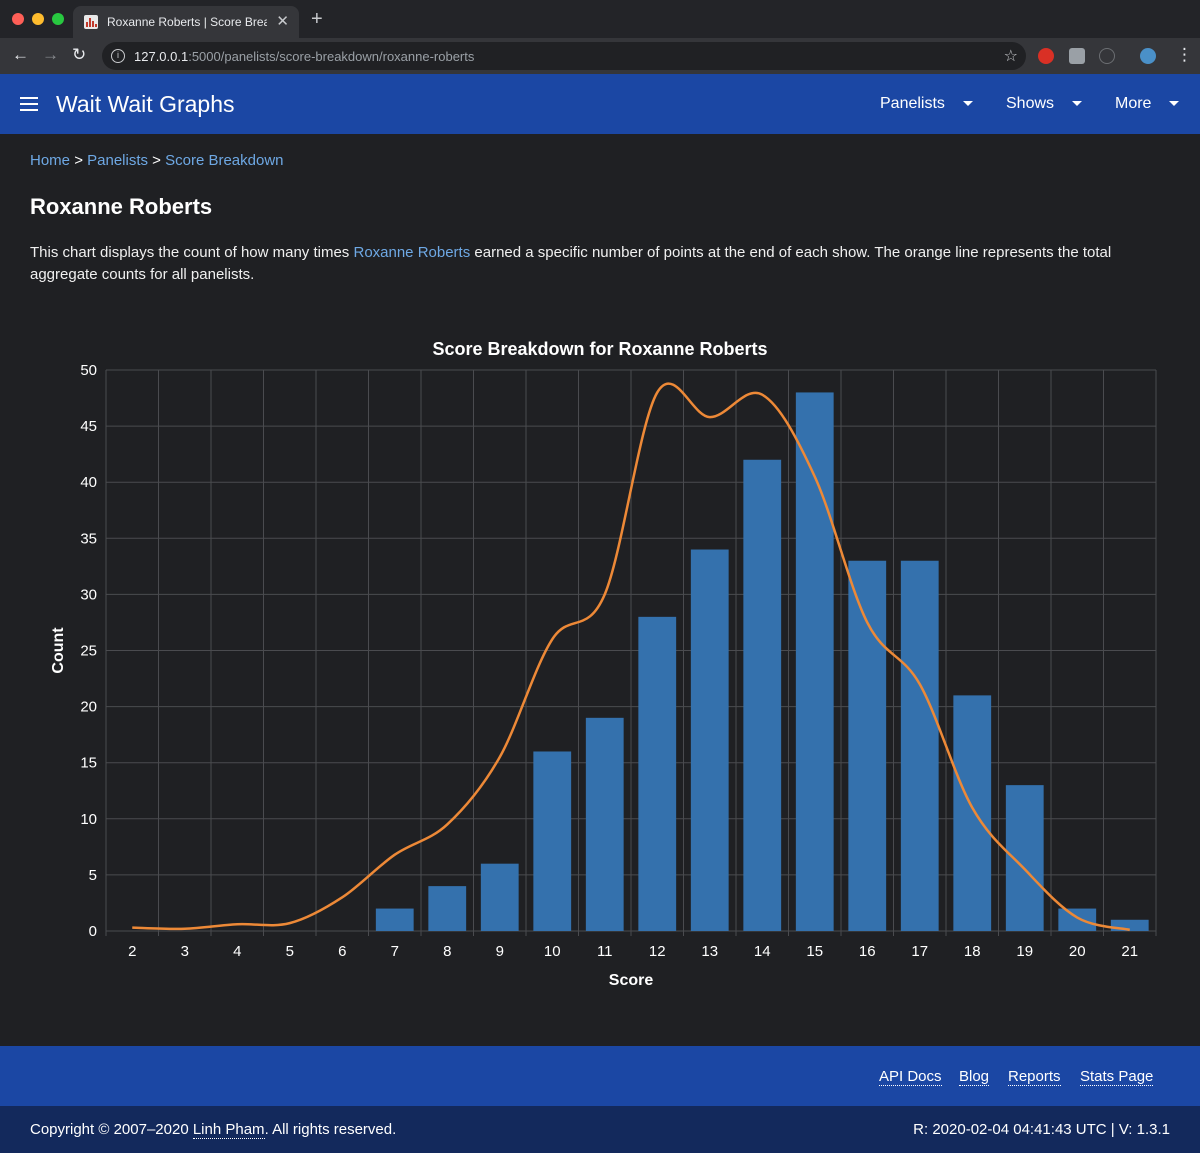  Describe the element at coordinates (118, 56) in the screenshot. I see `site-info-icon: i` at that location.